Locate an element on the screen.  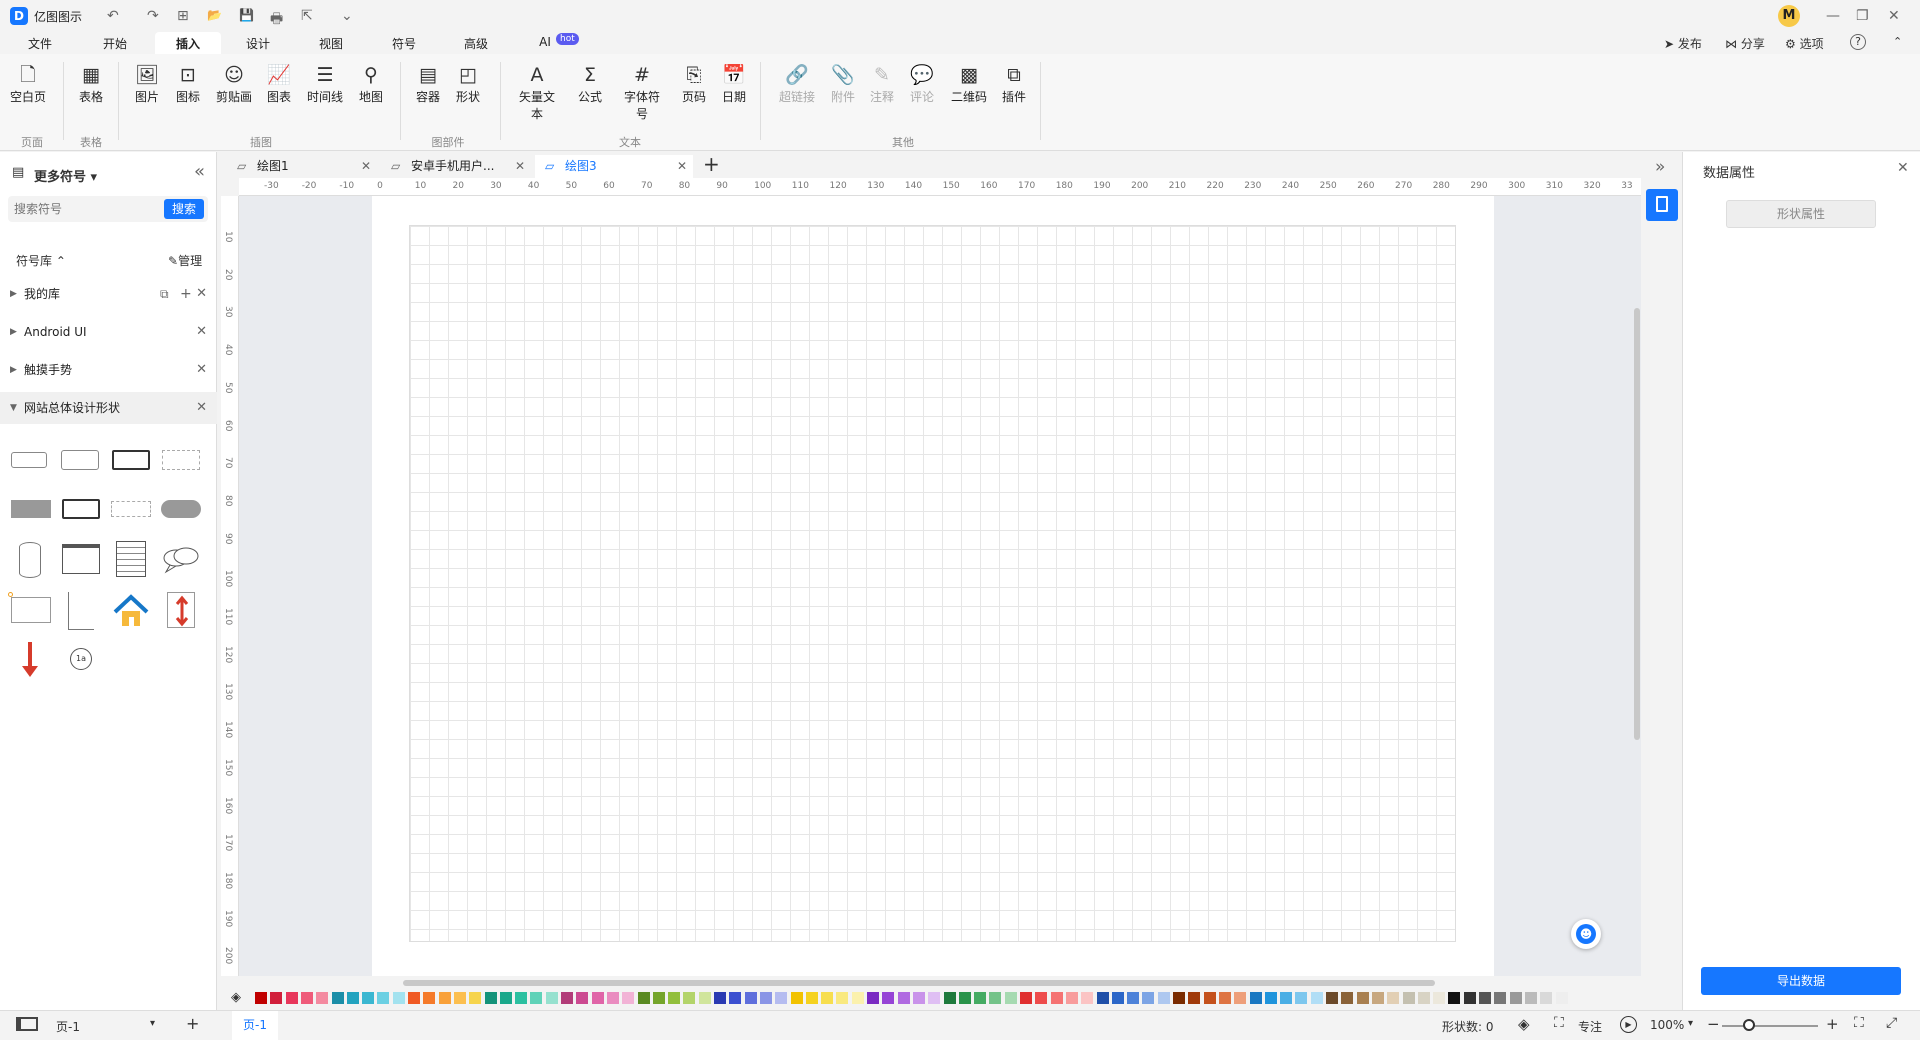
menu-file: 文件 is located at coordinates (40, 43).